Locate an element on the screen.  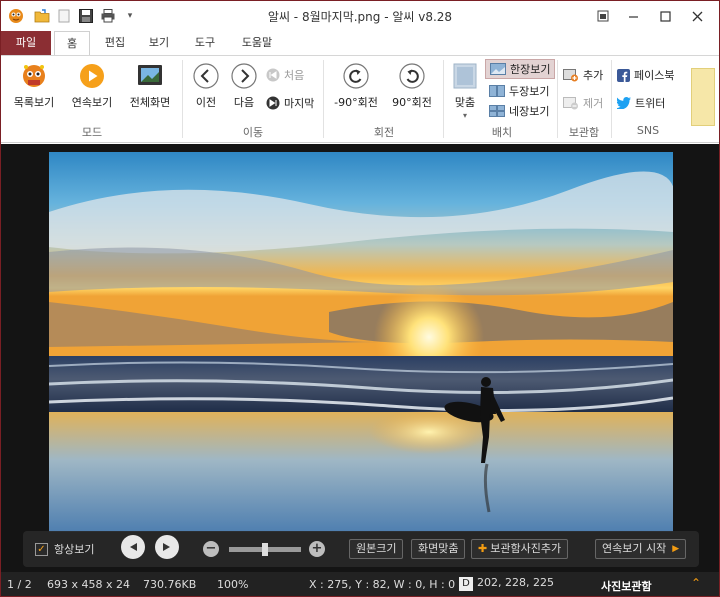
fit-label: 맞춤 is located at coordinates (465, 102).